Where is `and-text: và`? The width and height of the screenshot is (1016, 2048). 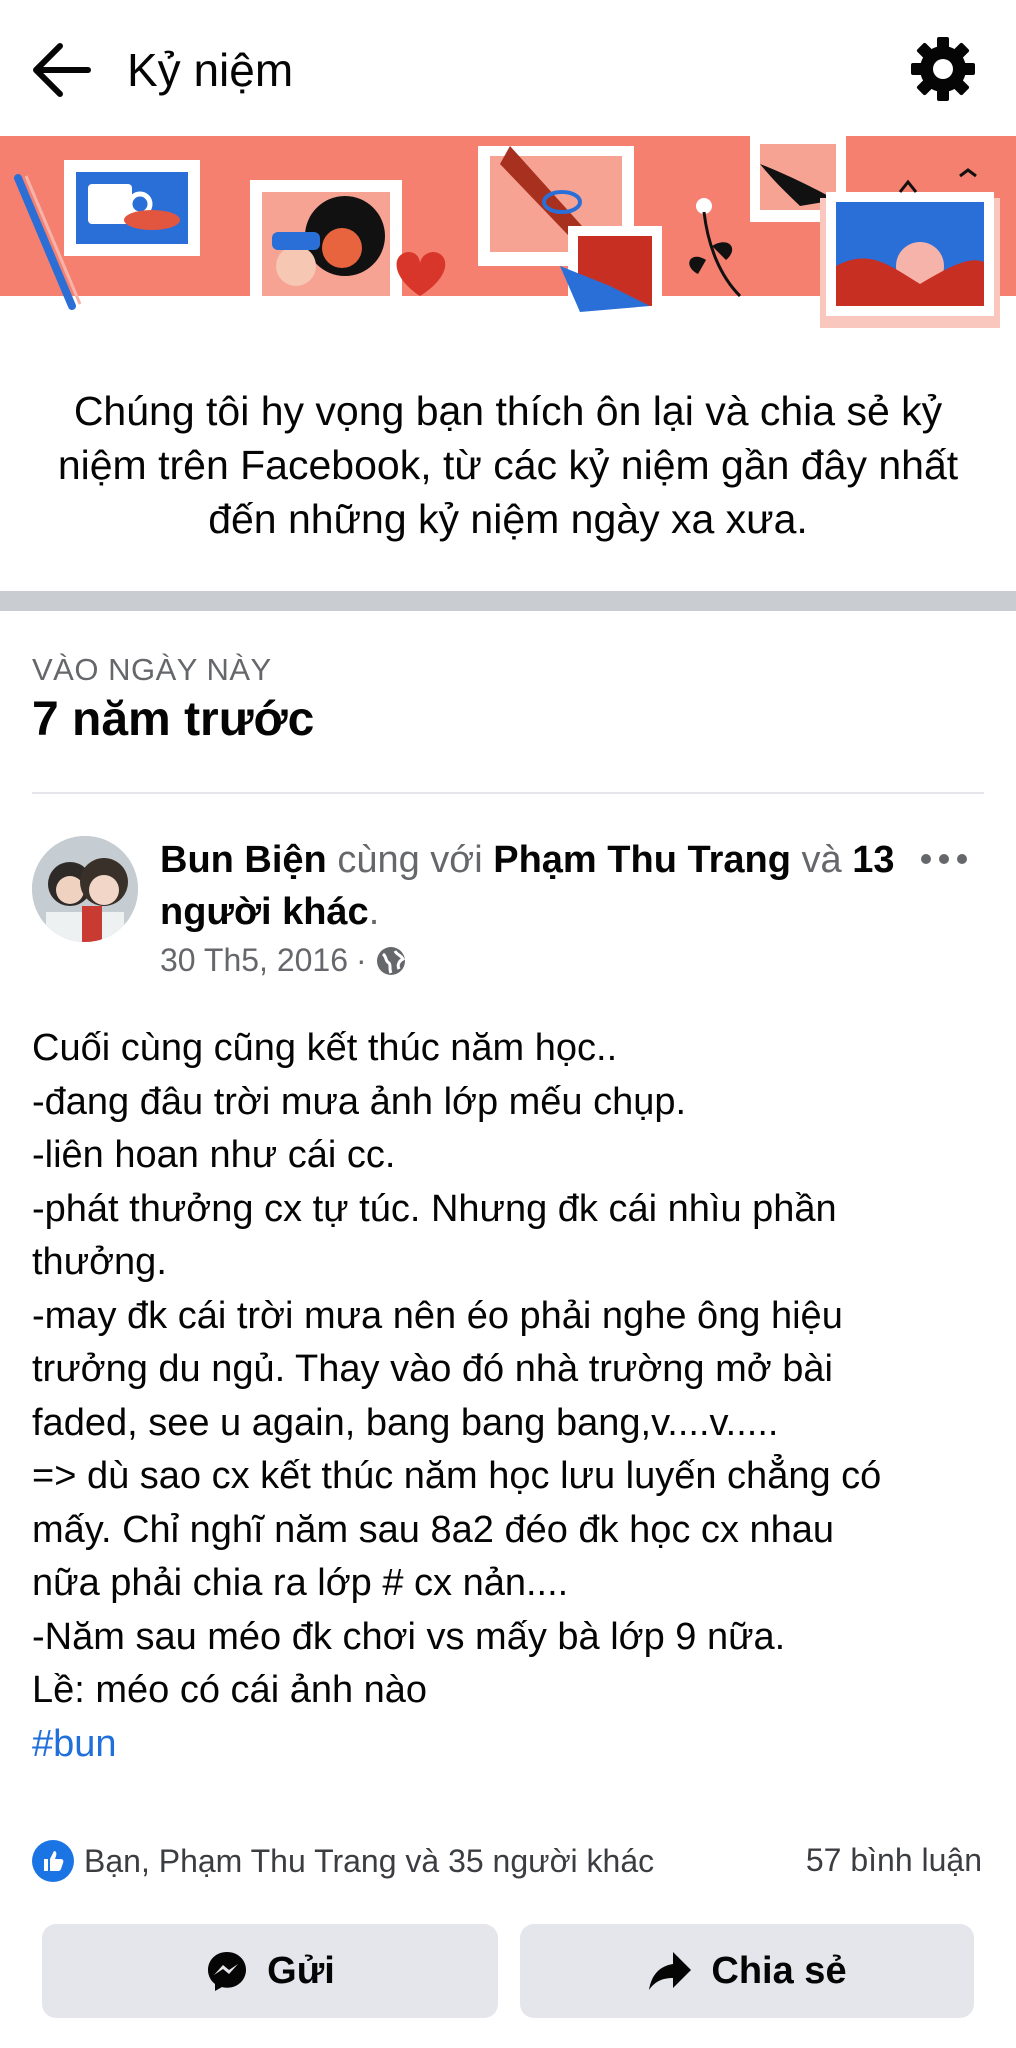
and-text: và is located at coordinates (821, 860).